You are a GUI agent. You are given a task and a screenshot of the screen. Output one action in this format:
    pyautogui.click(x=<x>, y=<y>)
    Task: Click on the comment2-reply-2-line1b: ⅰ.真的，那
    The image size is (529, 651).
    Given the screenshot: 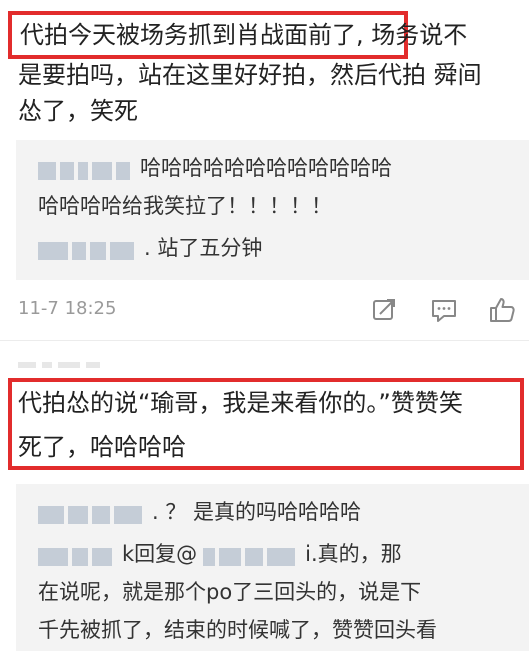 What is the action you would take?
    pyautogui.click(x=353, y=554)
    